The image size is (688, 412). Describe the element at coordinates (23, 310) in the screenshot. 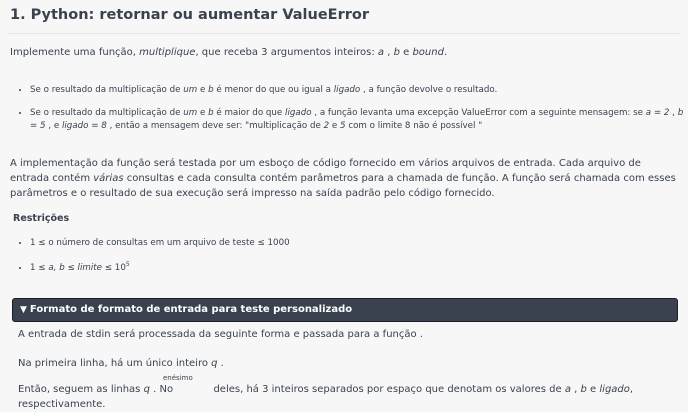

I see `triangle-down-icon: ▼` at that location.